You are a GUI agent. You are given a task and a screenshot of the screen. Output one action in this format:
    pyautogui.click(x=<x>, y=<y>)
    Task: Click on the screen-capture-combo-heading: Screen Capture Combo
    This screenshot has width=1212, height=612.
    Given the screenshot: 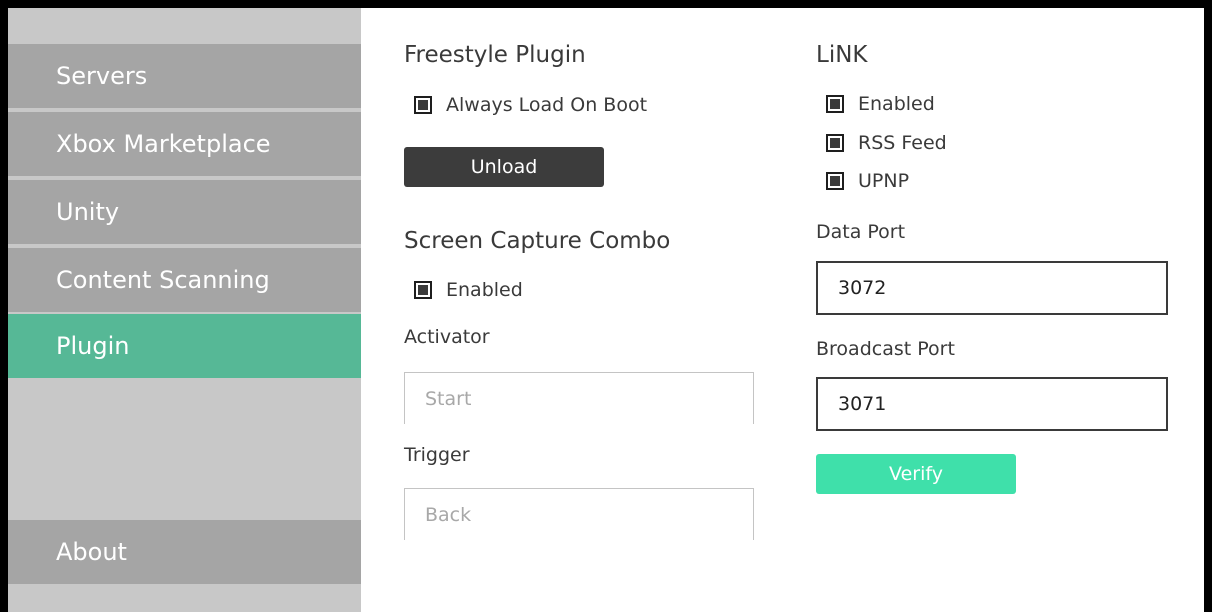 What is the action you would take?
    pyautogui.click(x=537, y=241)
    